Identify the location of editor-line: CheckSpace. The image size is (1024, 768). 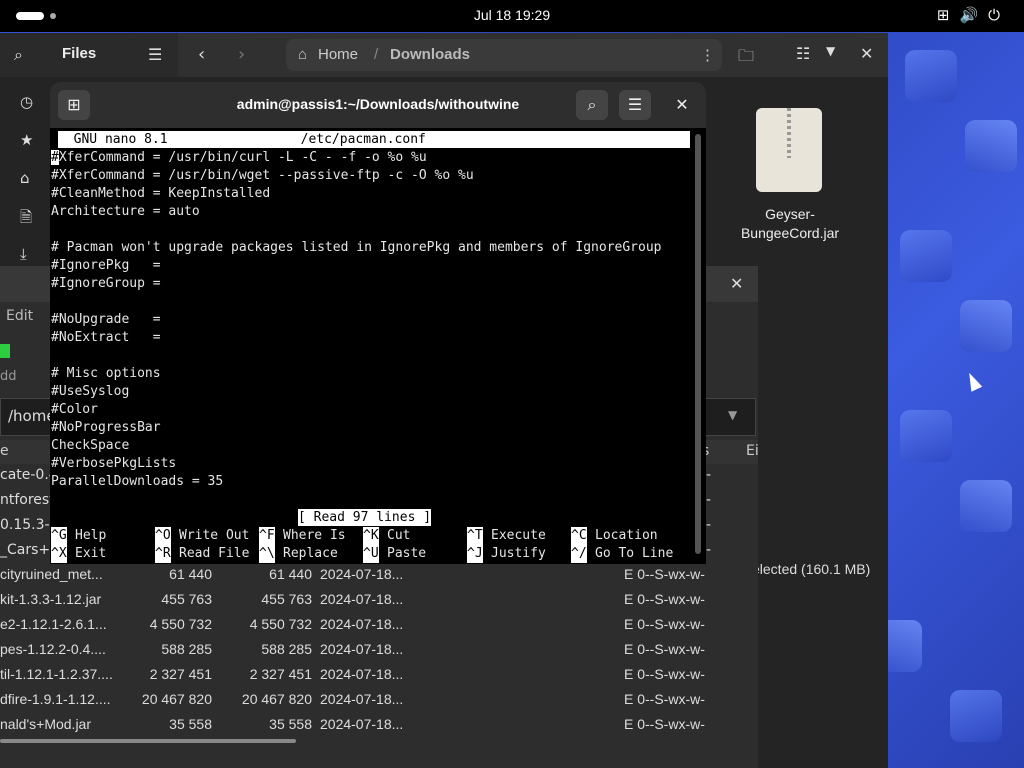
(90, 446).